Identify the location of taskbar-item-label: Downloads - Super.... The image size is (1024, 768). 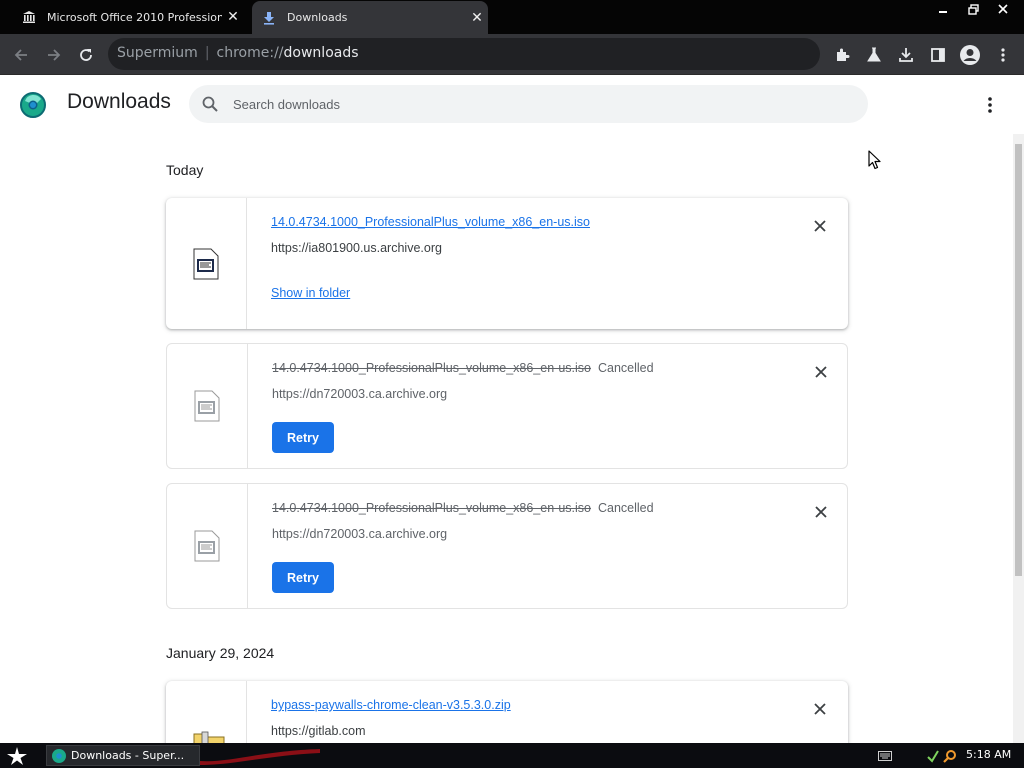
(128, 755).